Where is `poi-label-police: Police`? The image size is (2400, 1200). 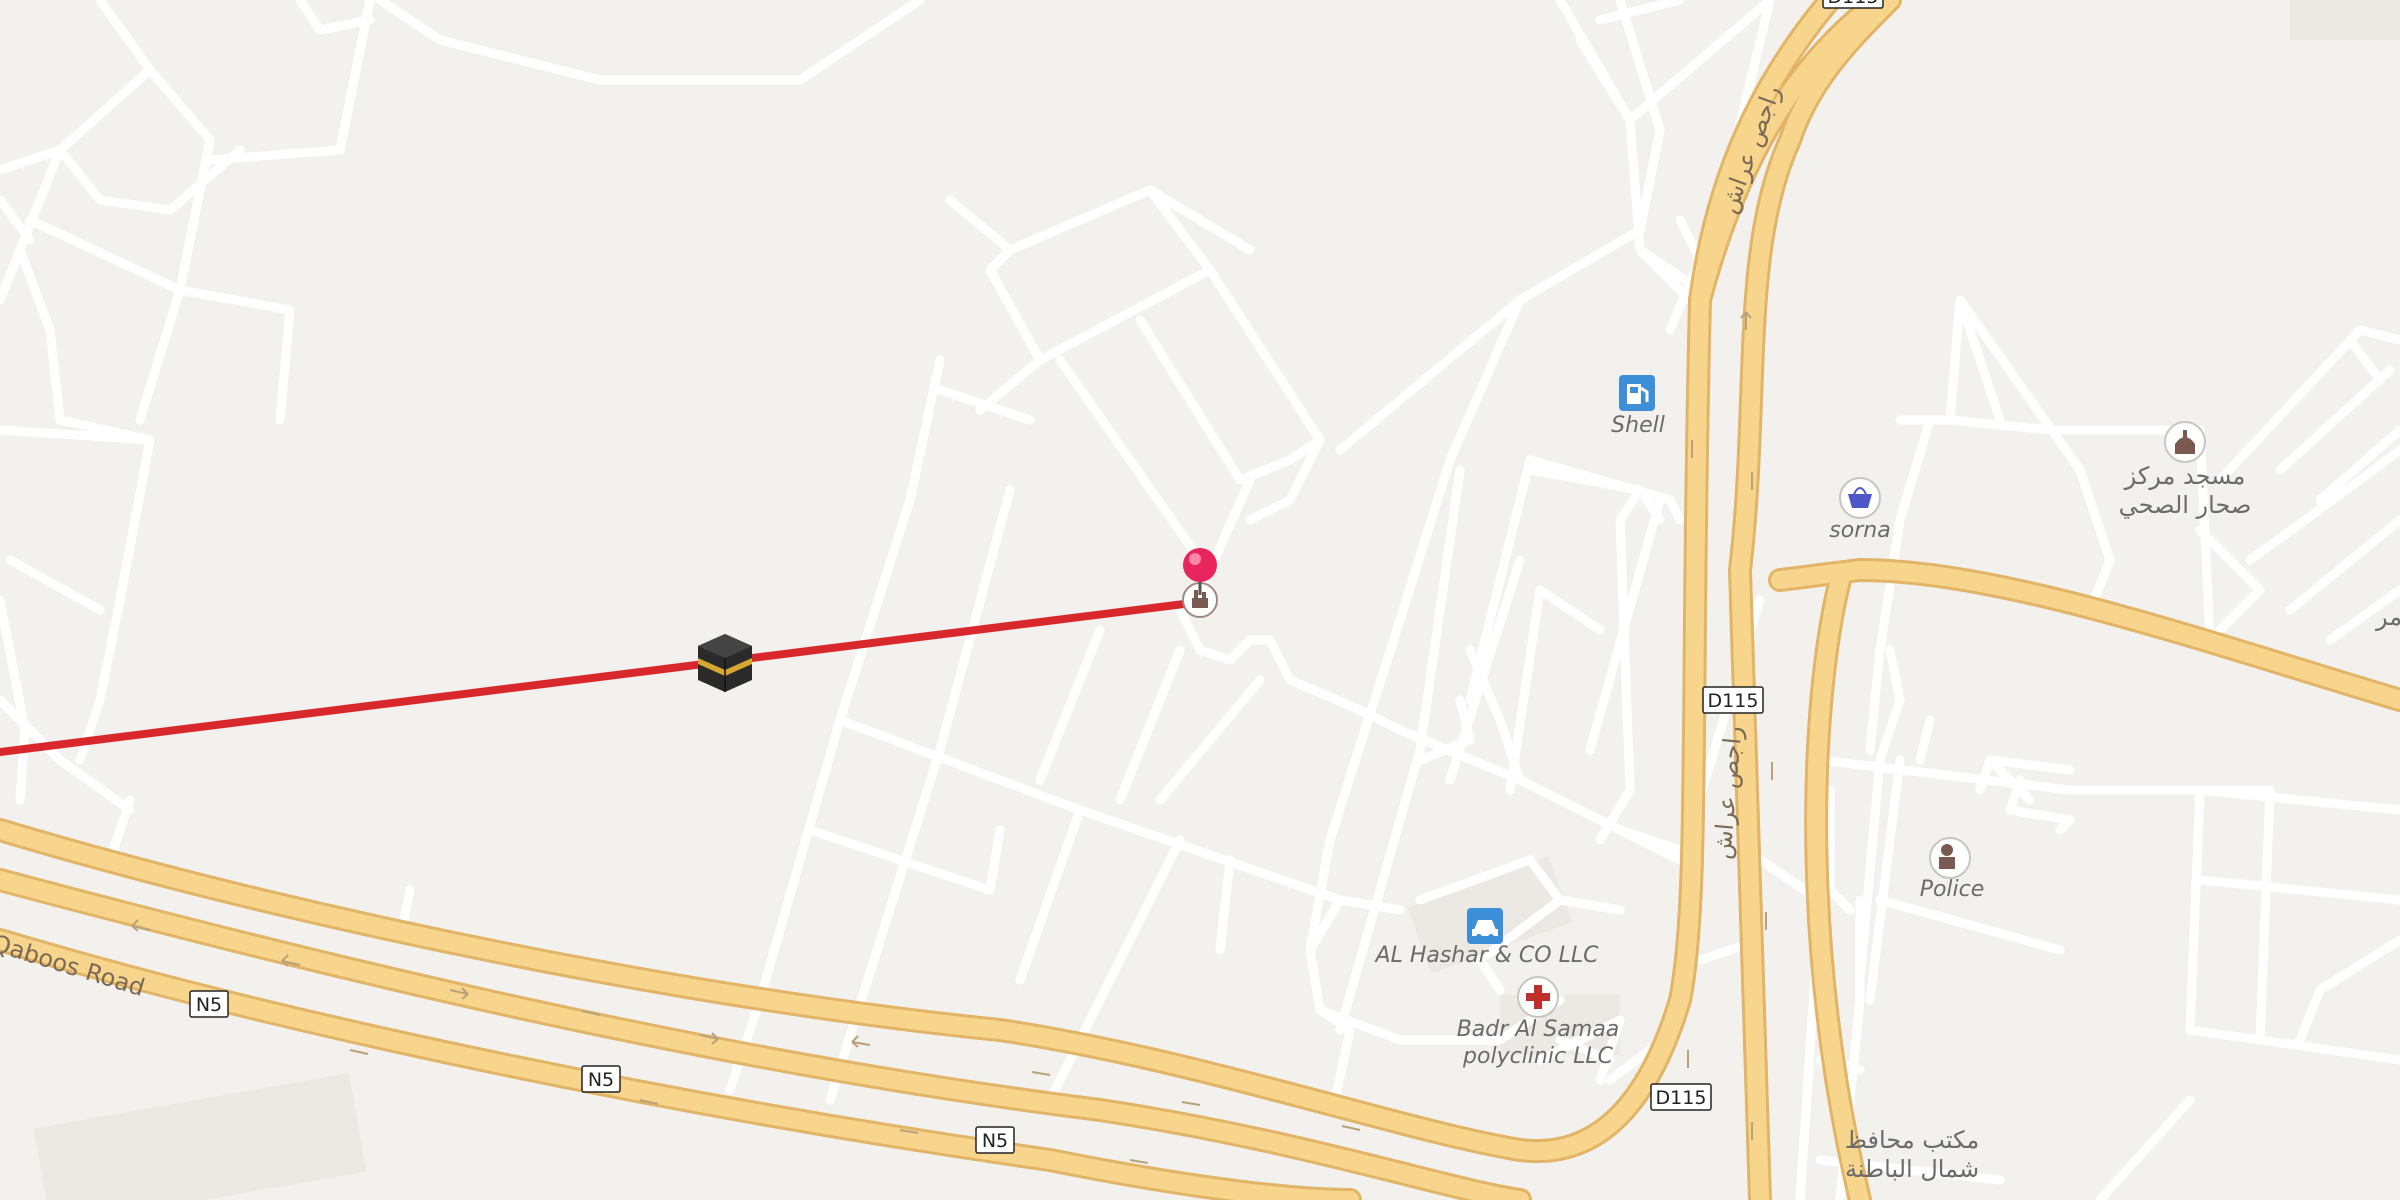 poi-label-police: Police is located at coordinates (1952, 889).